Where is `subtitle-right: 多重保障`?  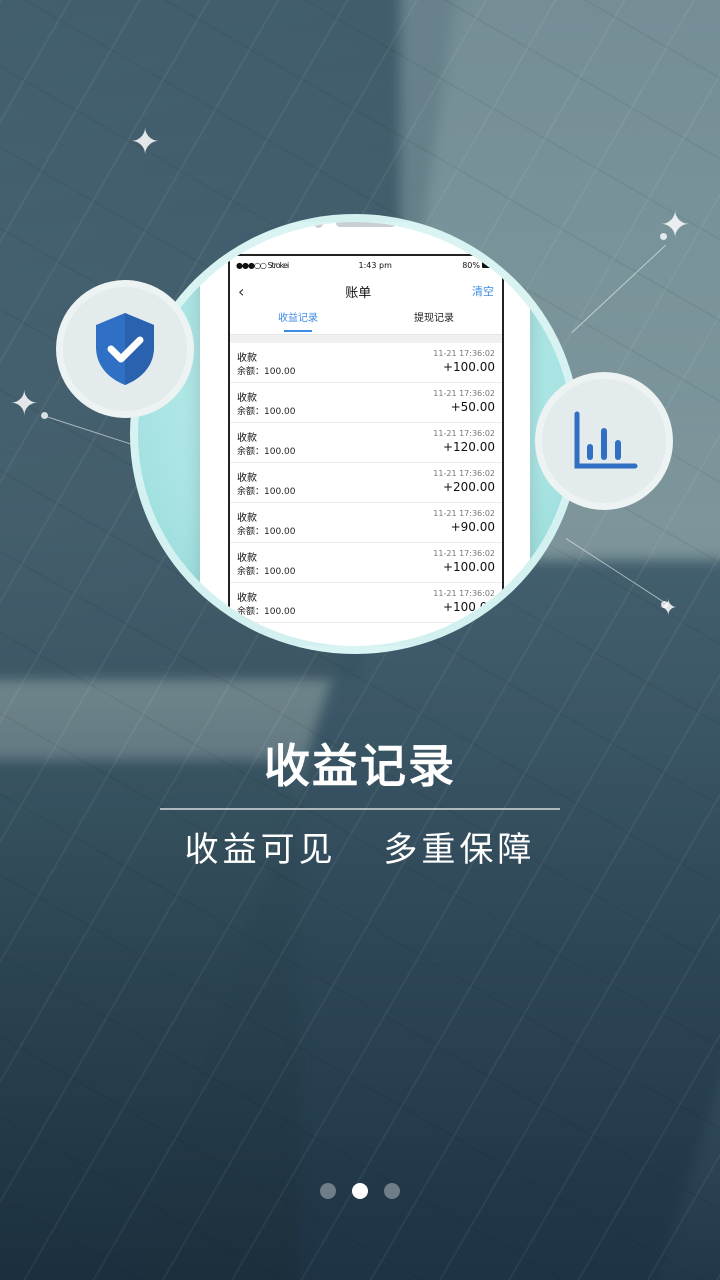 subtitle-right: 多重保障 is located at coordinates (459, 850).